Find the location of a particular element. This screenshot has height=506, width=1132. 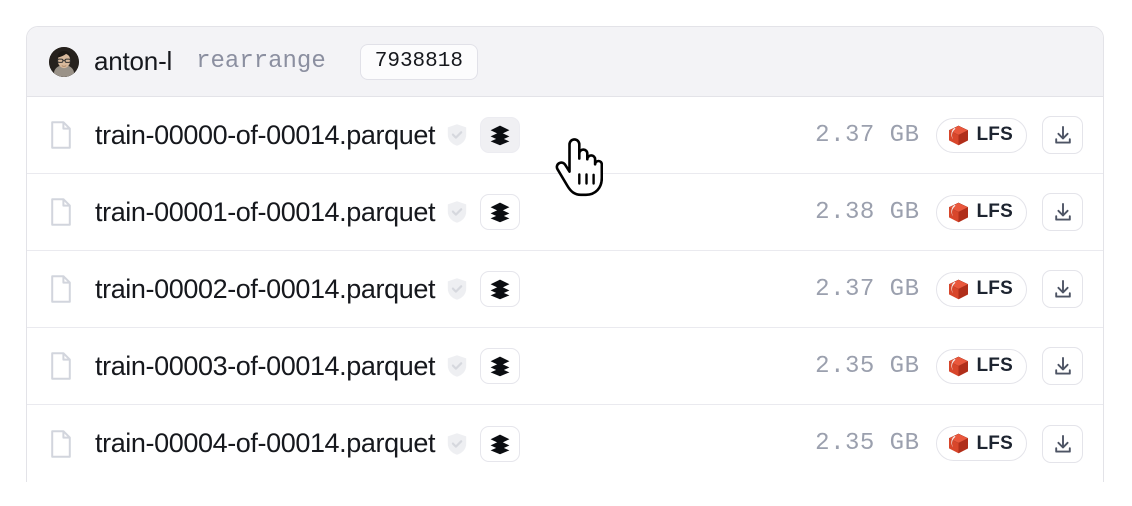

file-name-link: train-00004-of-00014.parquet is located at coordinates (265, 443).